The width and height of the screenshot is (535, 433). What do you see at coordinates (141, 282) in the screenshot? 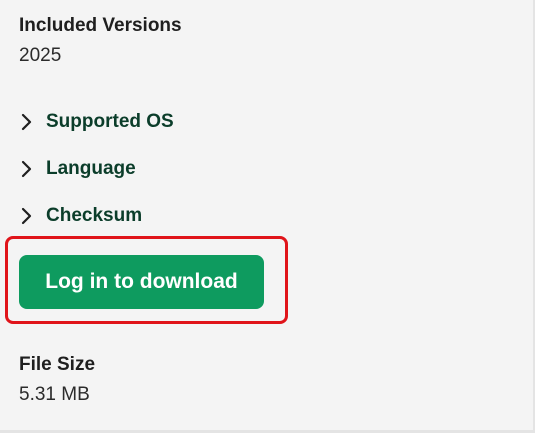
I see `log-in-to-download-button: Log in to download` at bounding box center [141, 282].